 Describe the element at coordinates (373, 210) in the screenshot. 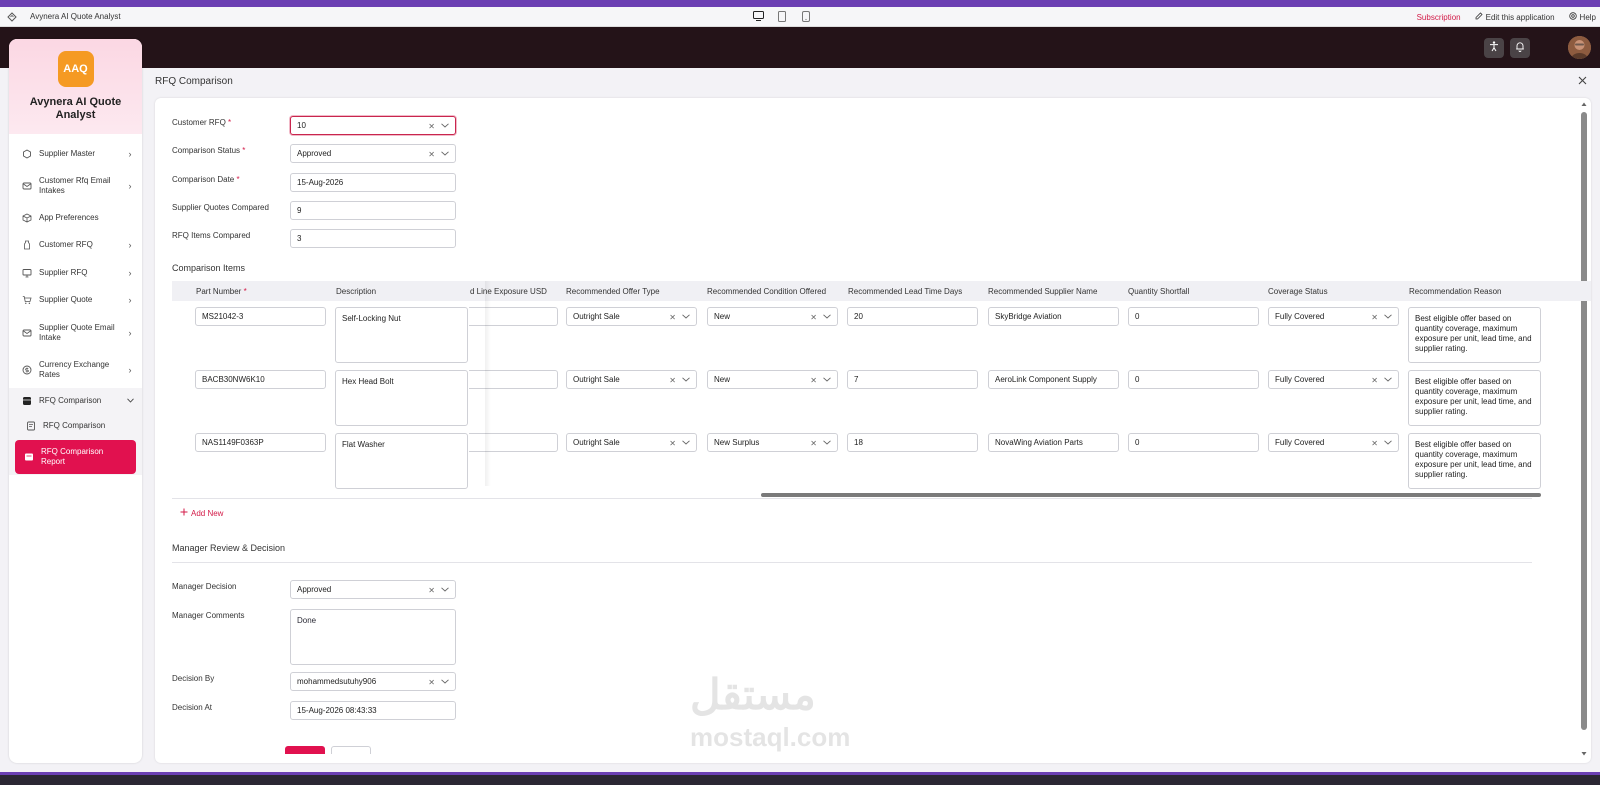

I see `supplier-quotes-compared-input: 9` at that location.